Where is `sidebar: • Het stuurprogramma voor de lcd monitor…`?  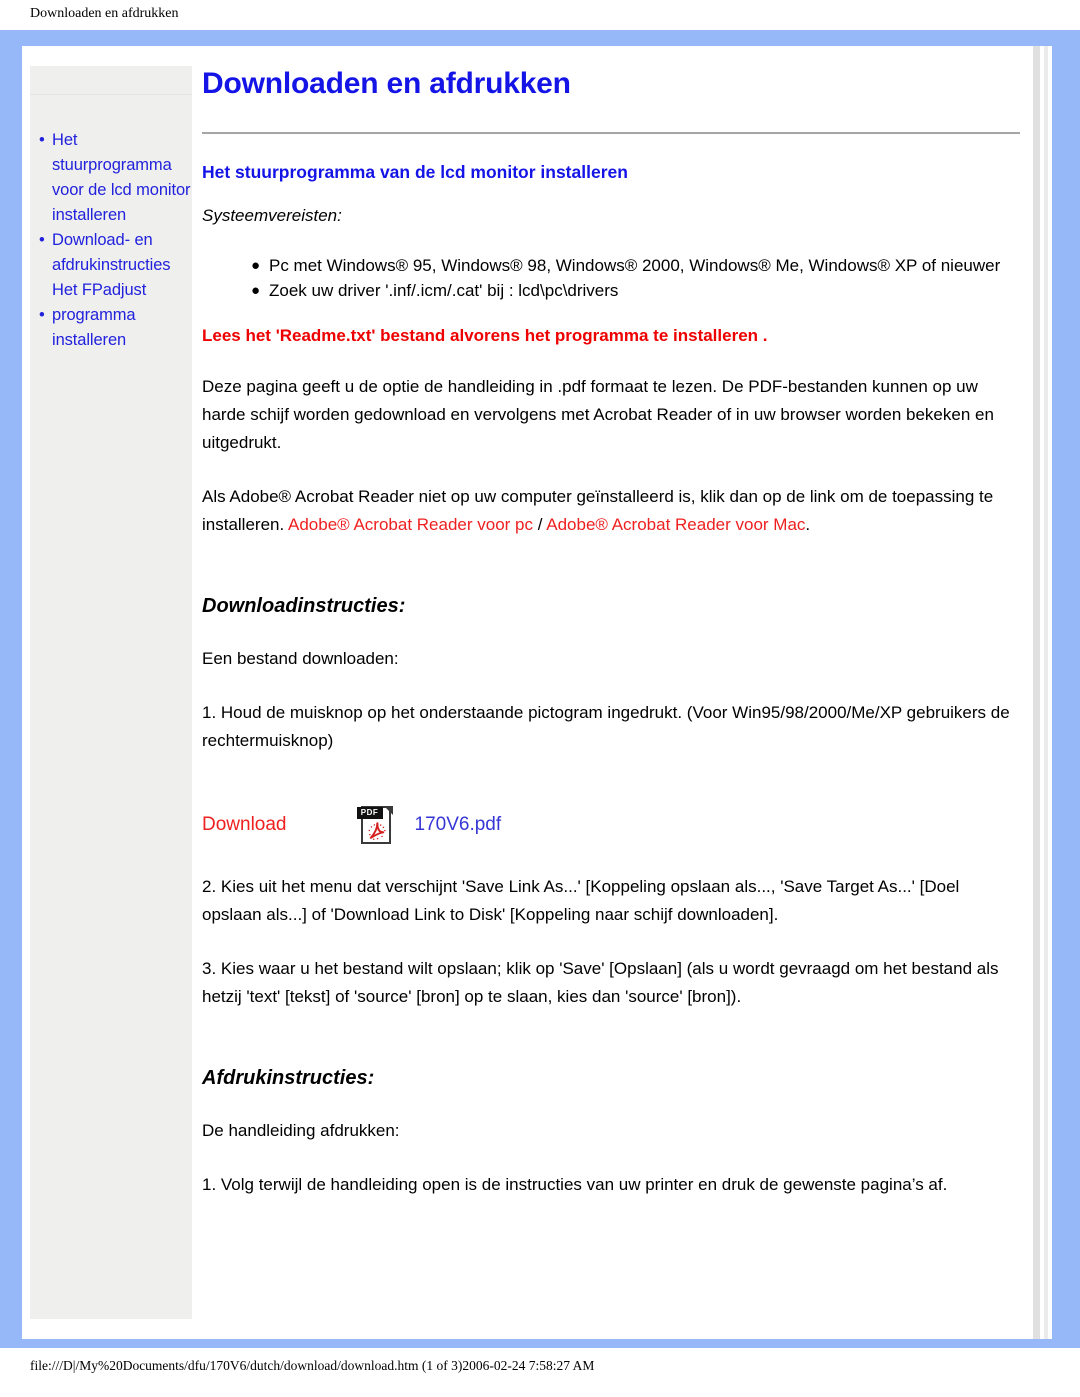 sidebar: • Het stuurprogramma voor de lcd monitor… is located at coordinates (111, 692).